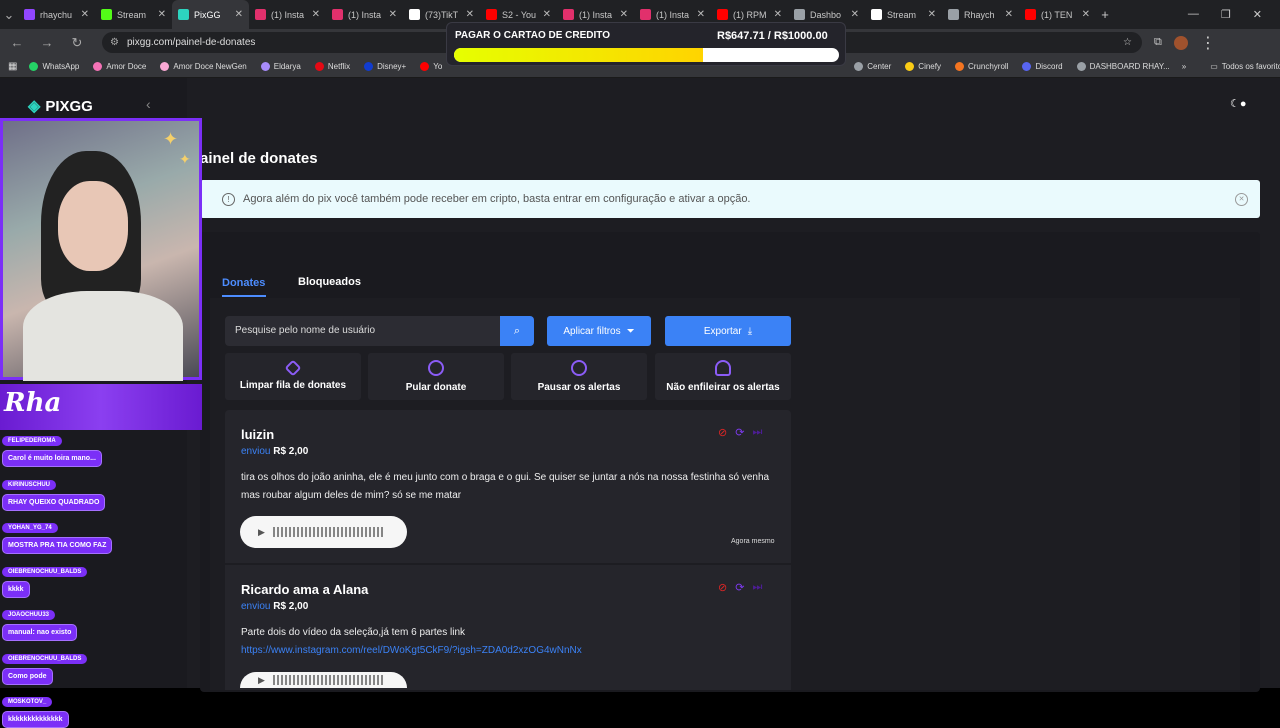 The image size is (1280, 728). I want to click on menu-icon: ⋮, so click(1208, 43).